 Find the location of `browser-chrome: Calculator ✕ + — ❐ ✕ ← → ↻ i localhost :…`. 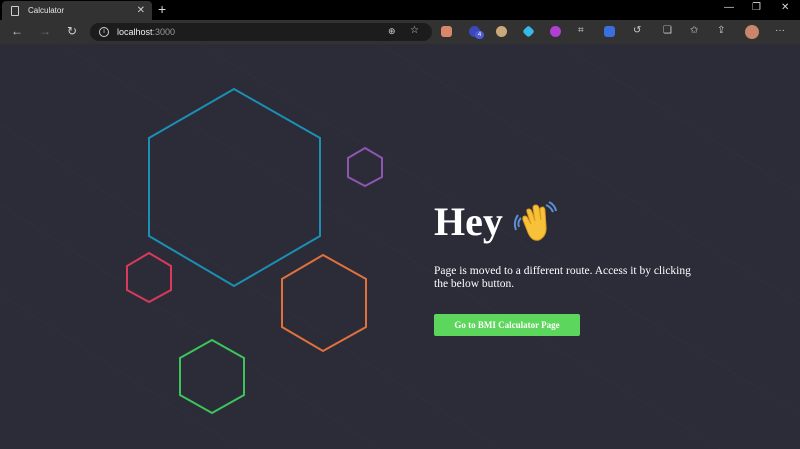

browser-chrome: Calculator ✕ + — ❐ ✕ ← → ↻ i localhost :… is located at coordinates (400, 22).